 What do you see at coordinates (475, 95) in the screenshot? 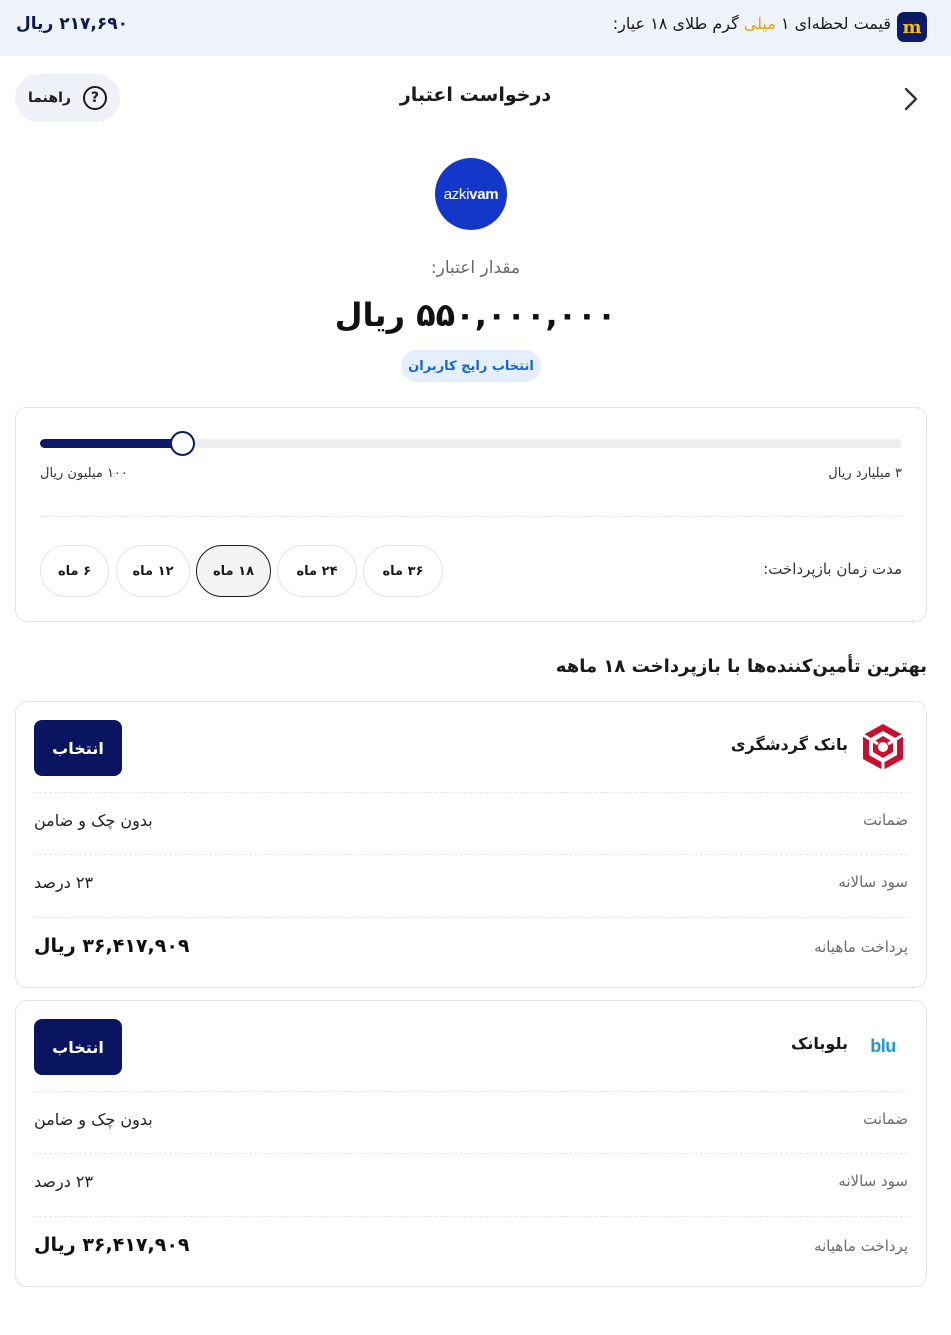
I see `page-title: درخواست اعتبار` at bounding box center [475, 95].